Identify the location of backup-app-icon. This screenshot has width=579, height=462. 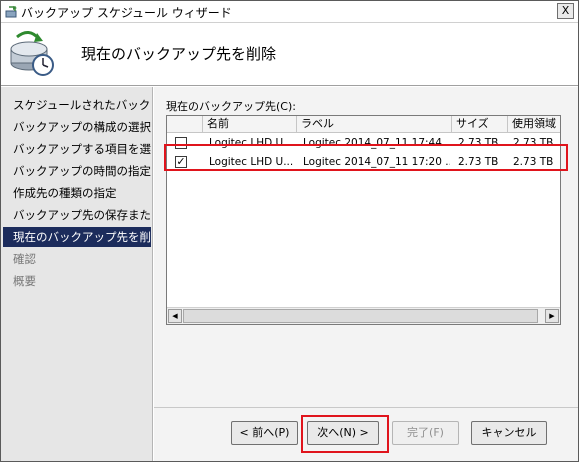
(11, 12).